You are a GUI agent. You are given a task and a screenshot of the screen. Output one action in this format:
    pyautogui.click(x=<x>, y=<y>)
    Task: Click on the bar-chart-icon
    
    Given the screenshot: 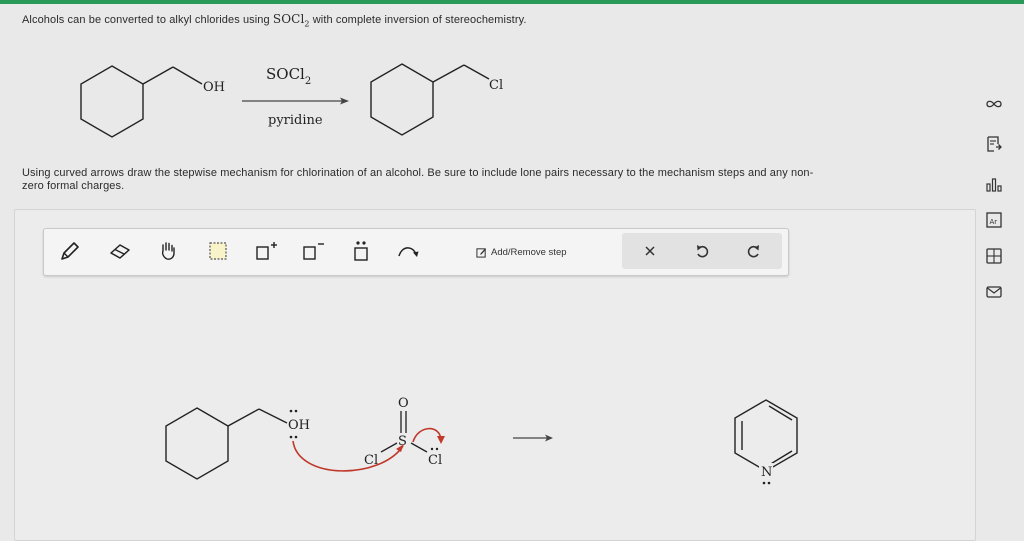 What is the action you would take?
    pyautogui.click(x=994, y=185)
    